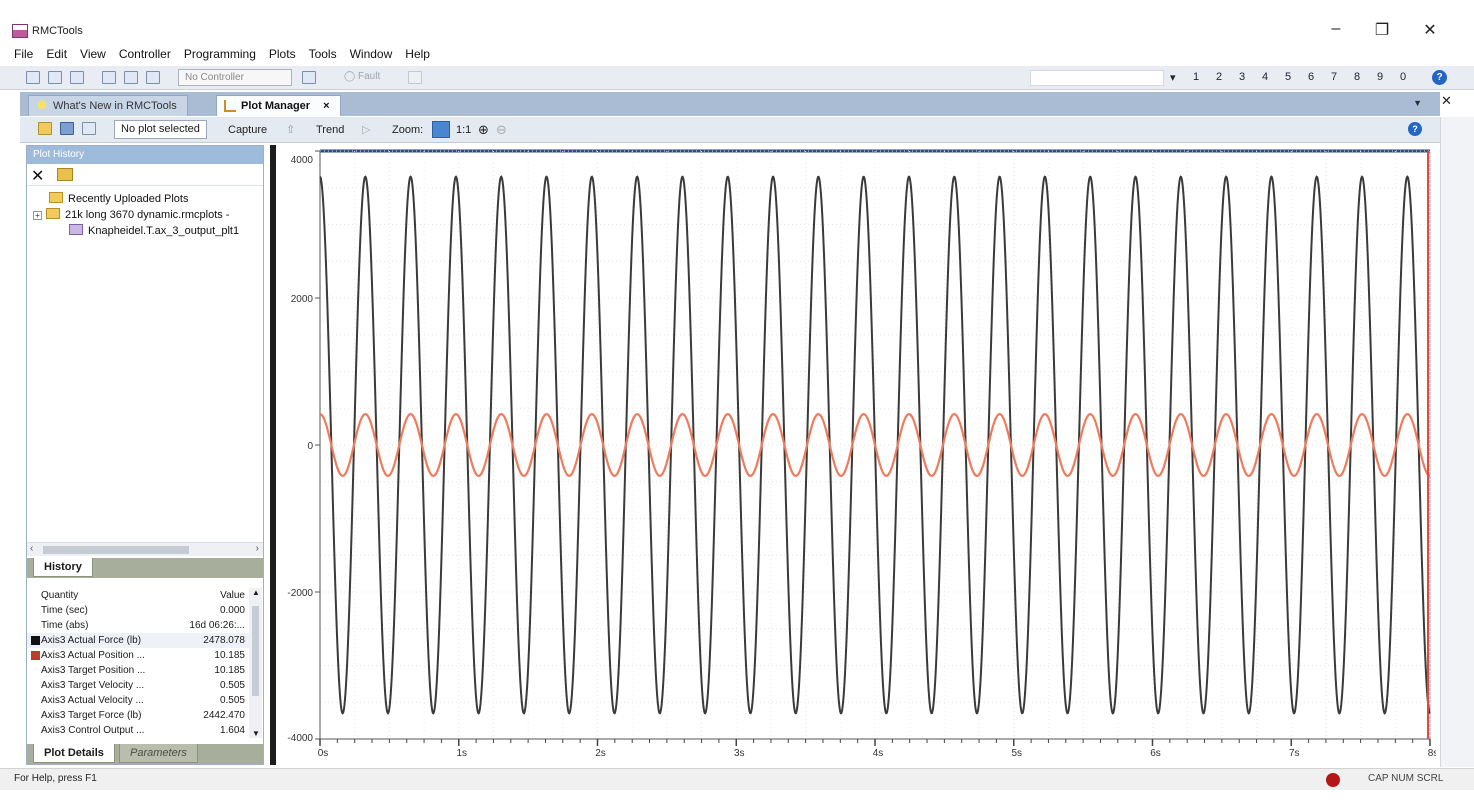  Describe the element at coordinates (501, 130) in the screenshot. I see `zoom-out-icon: ⊖` at that location.